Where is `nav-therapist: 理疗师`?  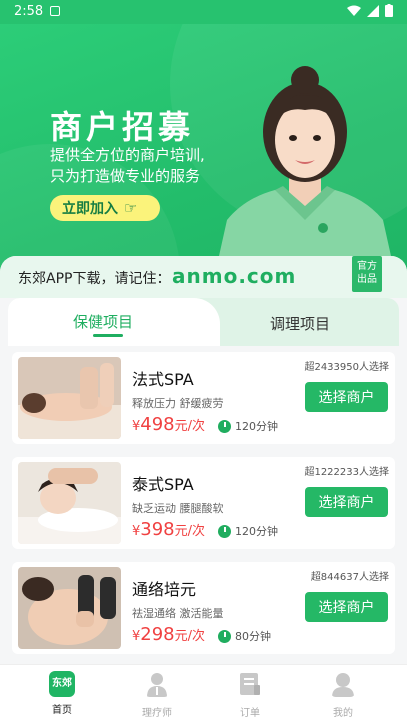 nav-therapist: 理疗师 is located at coordinates (157, 695).